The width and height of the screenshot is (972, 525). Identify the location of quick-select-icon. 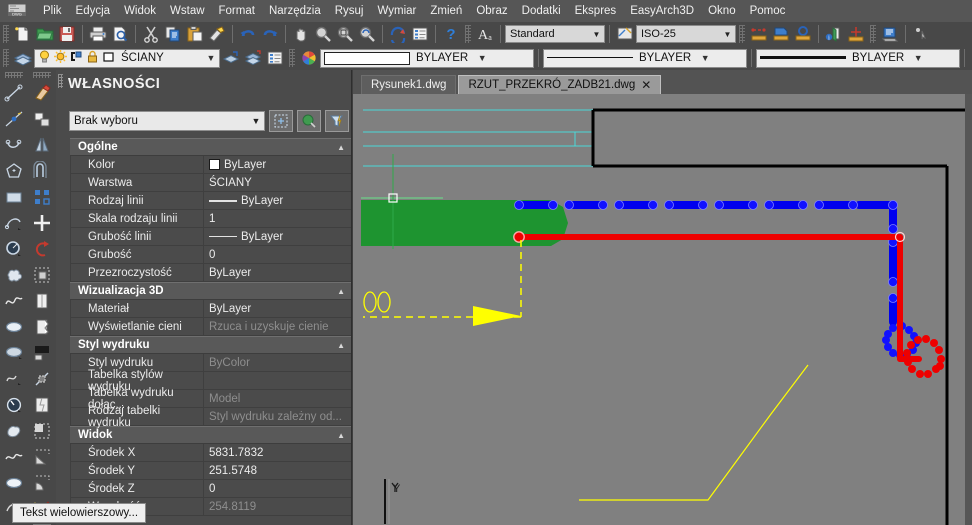
(281, 121).